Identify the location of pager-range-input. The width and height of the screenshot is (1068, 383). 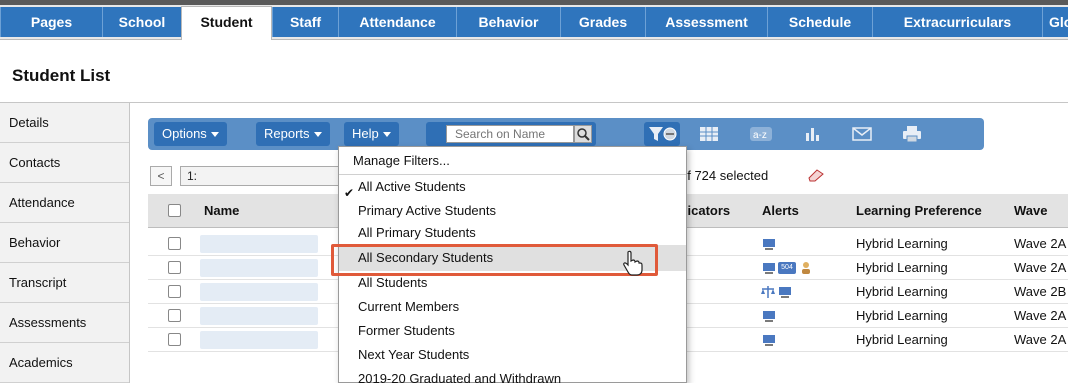
(260, 176).